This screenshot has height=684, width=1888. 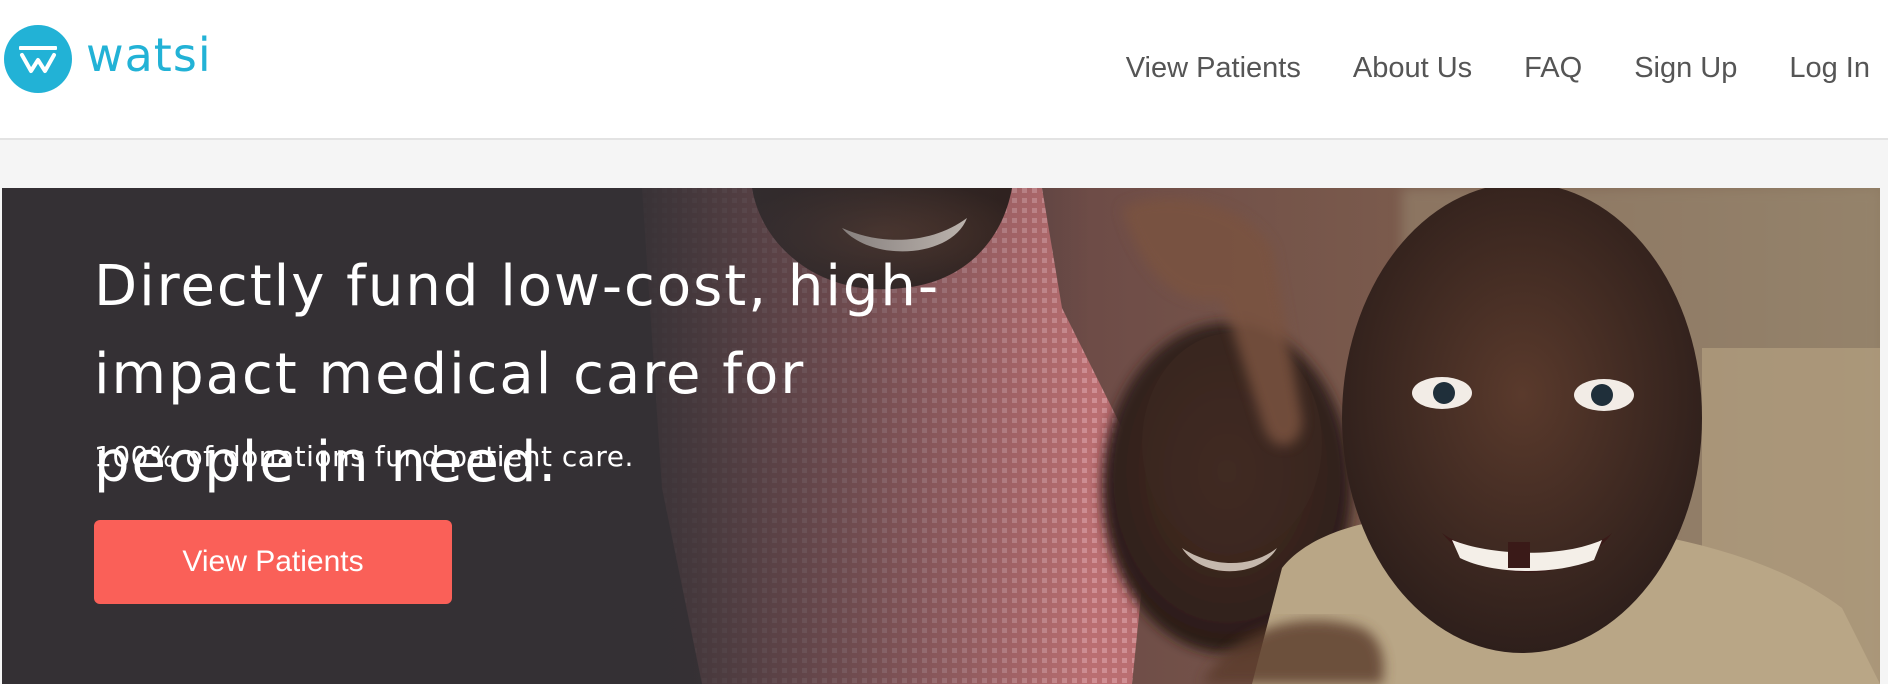 What do you see at coordinates (273, 562) in the screenshot?
I see `view-patients-button: View Patients` at bounding box center [273, 562].